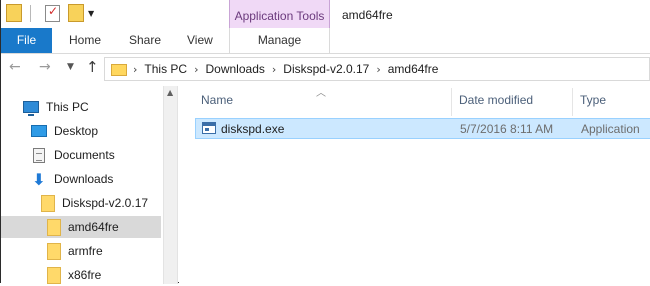 This screenshot has width=650, height=286. Describe the element at coordinates (235, 69) in the screenshot. I see `breadcrumb-downloads: Downloads` at that location.